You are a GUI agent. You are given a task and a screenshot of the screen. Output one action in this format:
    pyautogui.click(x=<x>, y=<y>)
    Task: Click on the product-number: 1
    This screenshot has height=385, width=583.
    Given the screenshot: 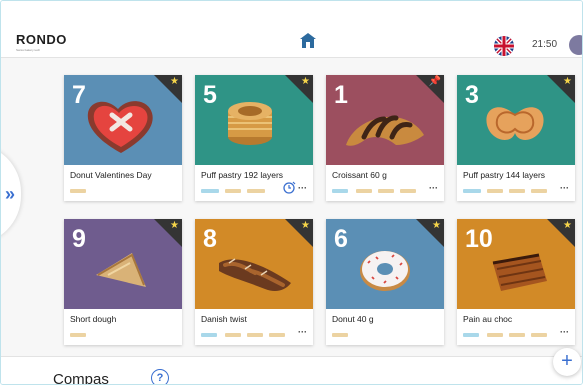 What is the action you would take?
    pyautogui.click(x=341, y=95)
    